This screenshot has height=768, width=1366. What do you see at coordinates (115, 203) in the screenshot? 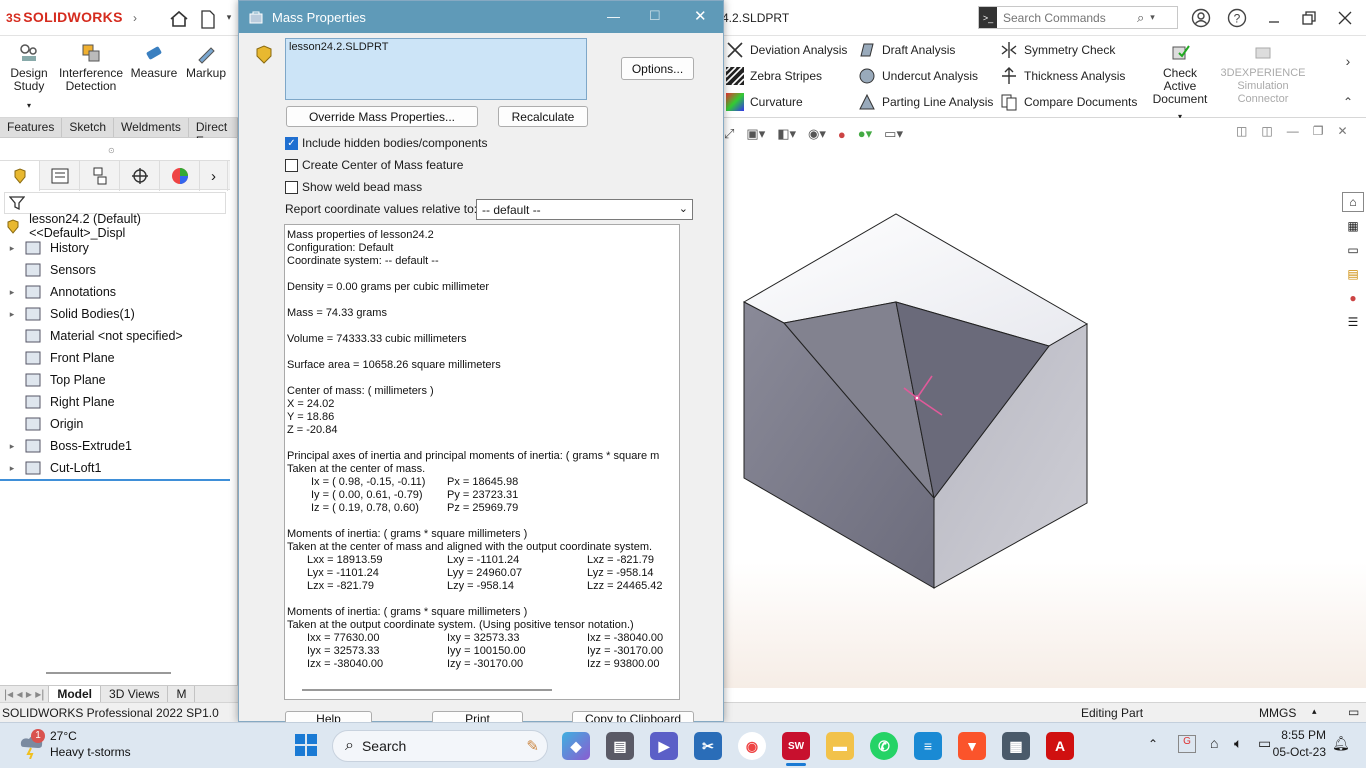
I see `filter-box` at bounding box center [115, 203].